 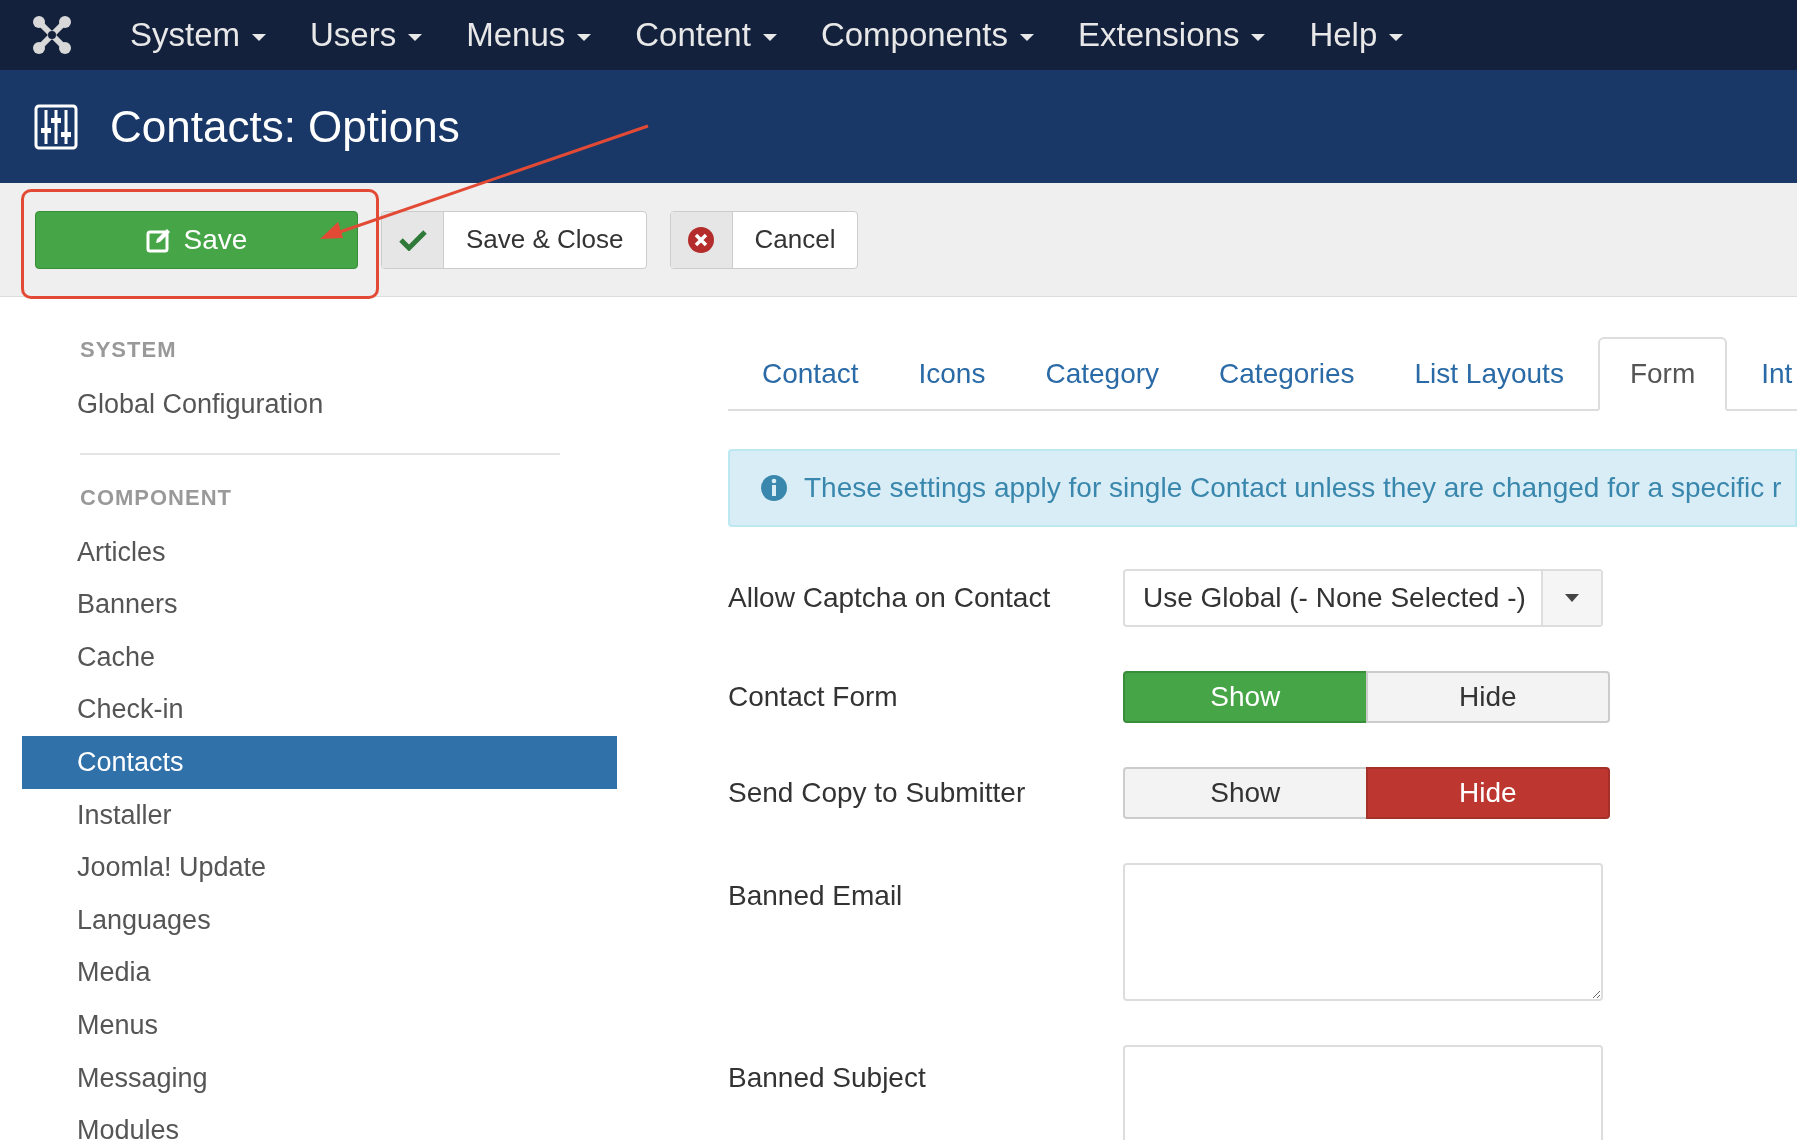 I want to click on field-label: Banned Email, so click(x=816, y=896).